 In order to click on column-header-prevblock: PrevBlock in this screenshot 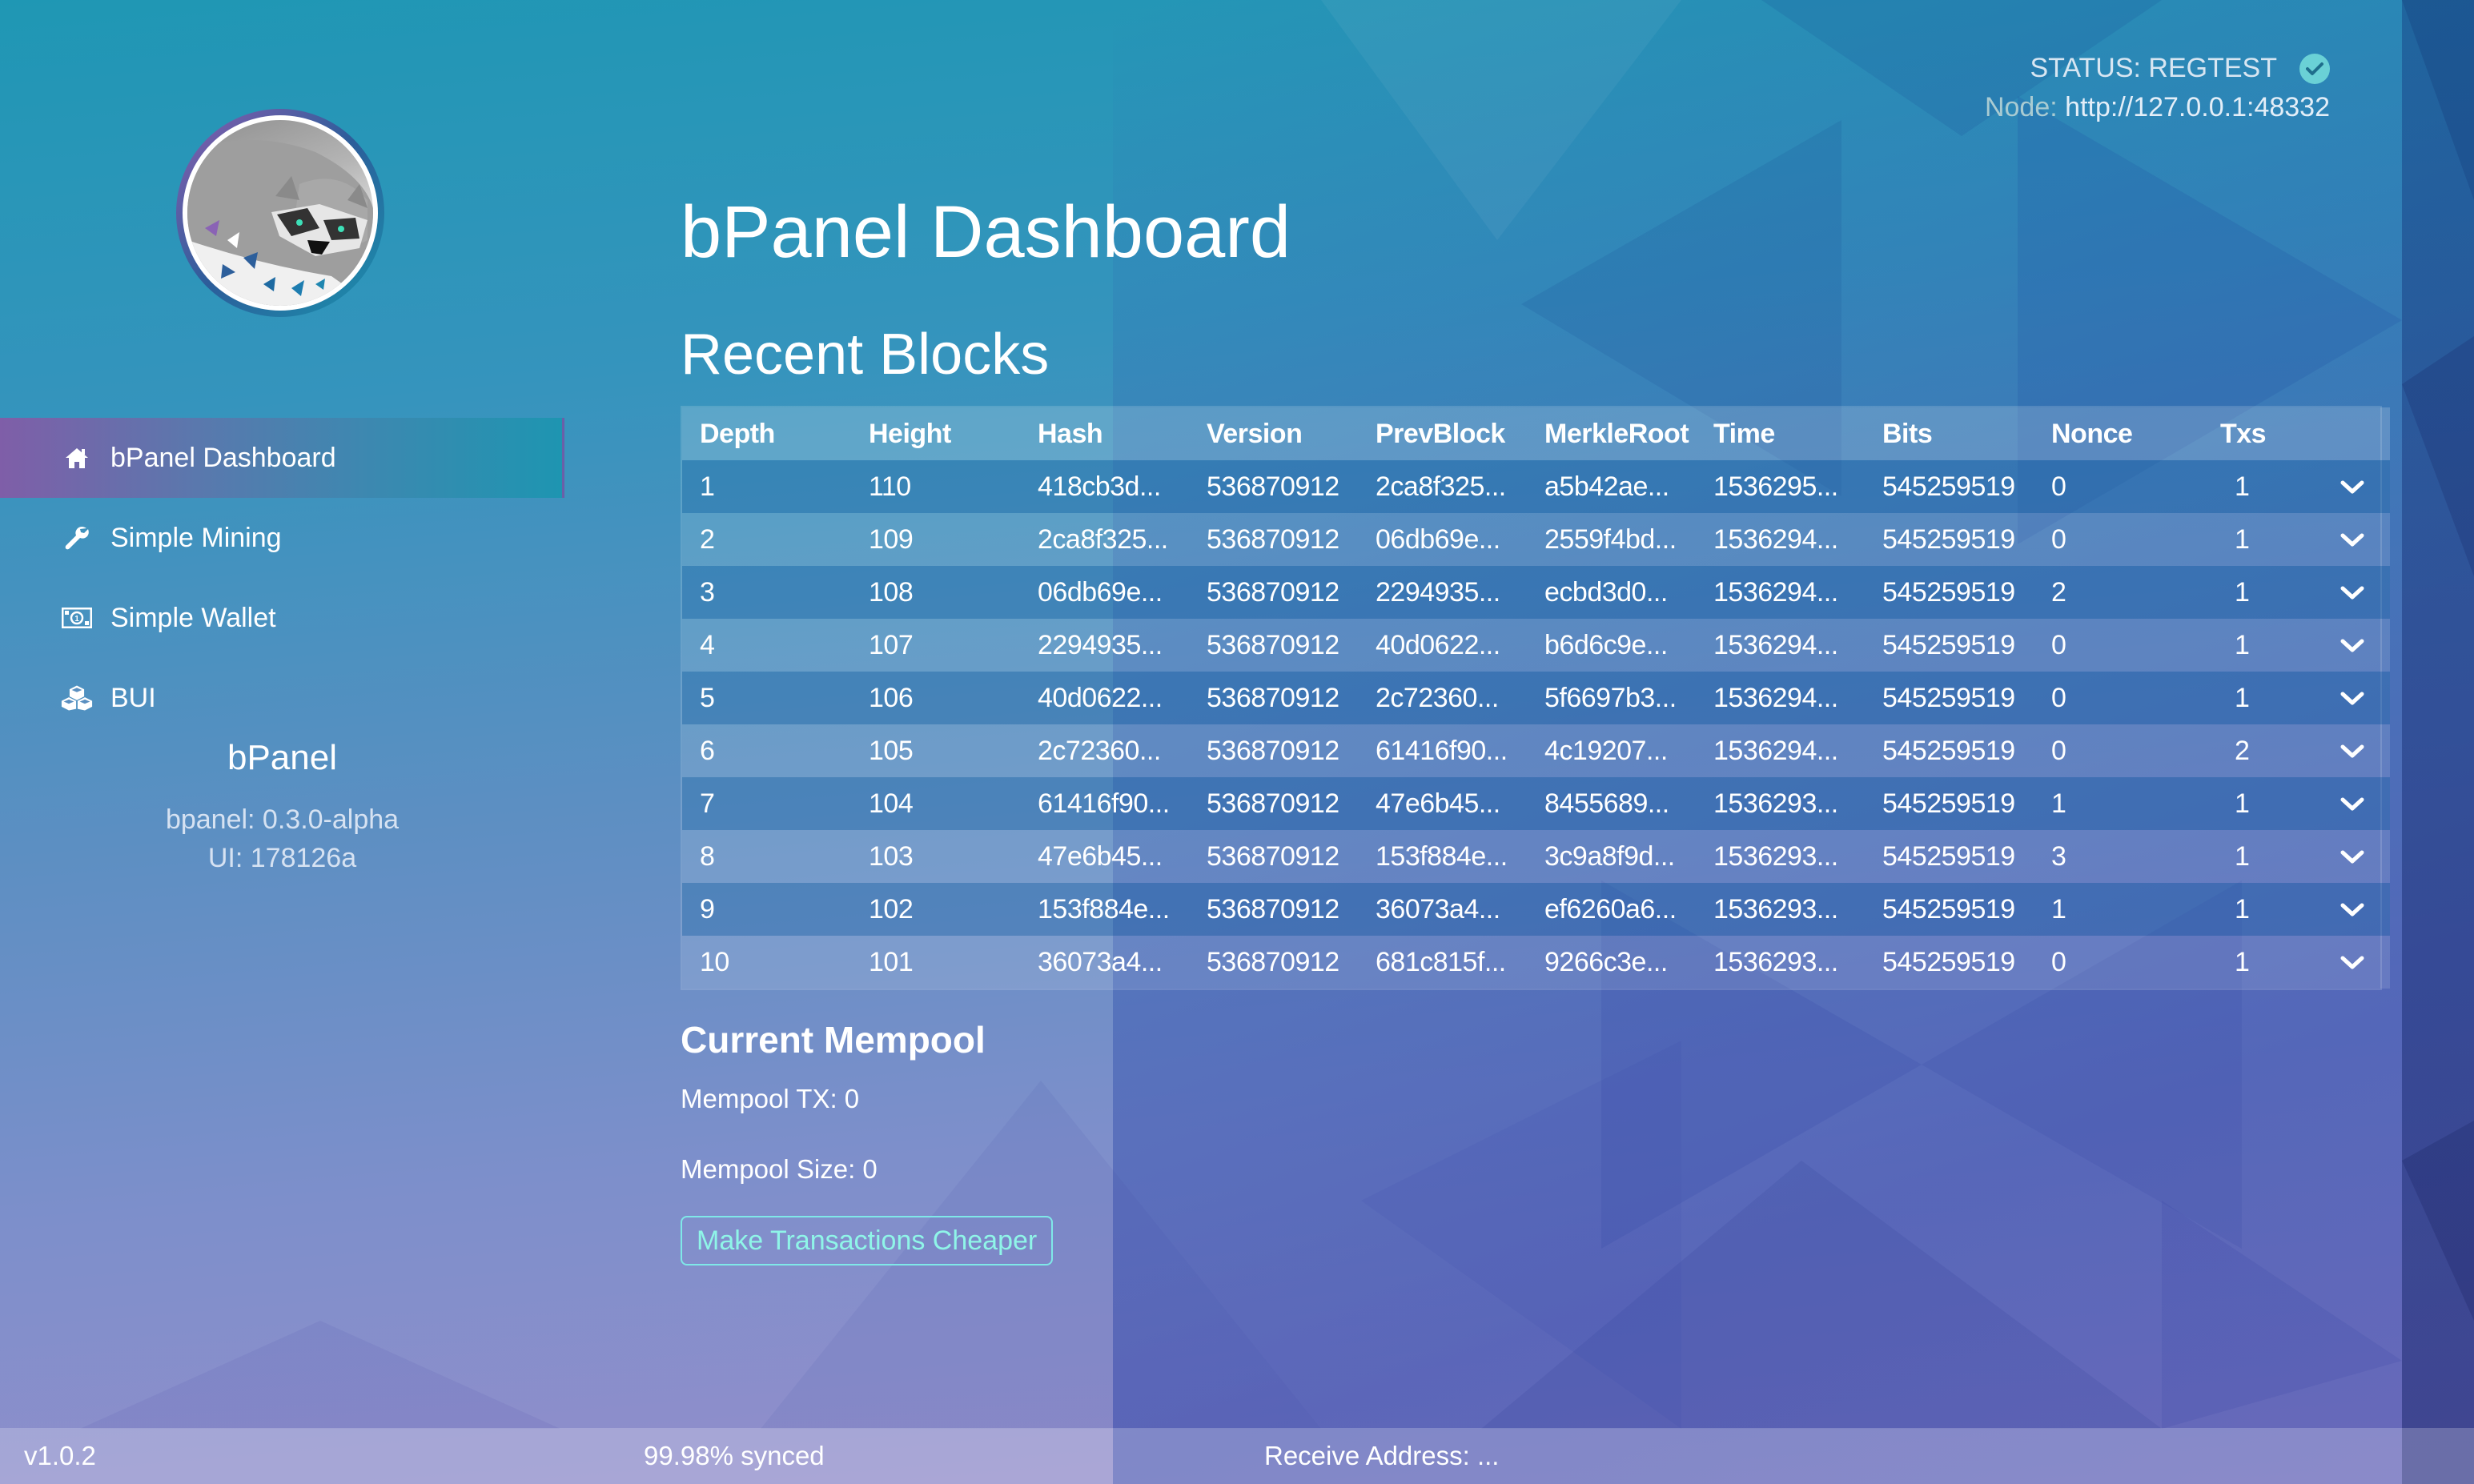, I will do `click(1442, 433)`.